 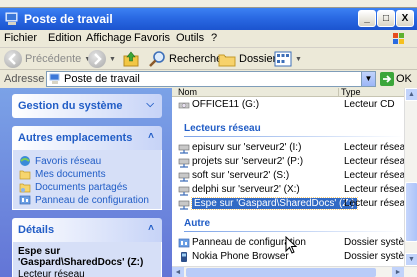 What do you see at coordinates (222, 128) in the screenshot?
I see `group-network-drives: Lecteurs réseau` at bounding box center [222, 128].